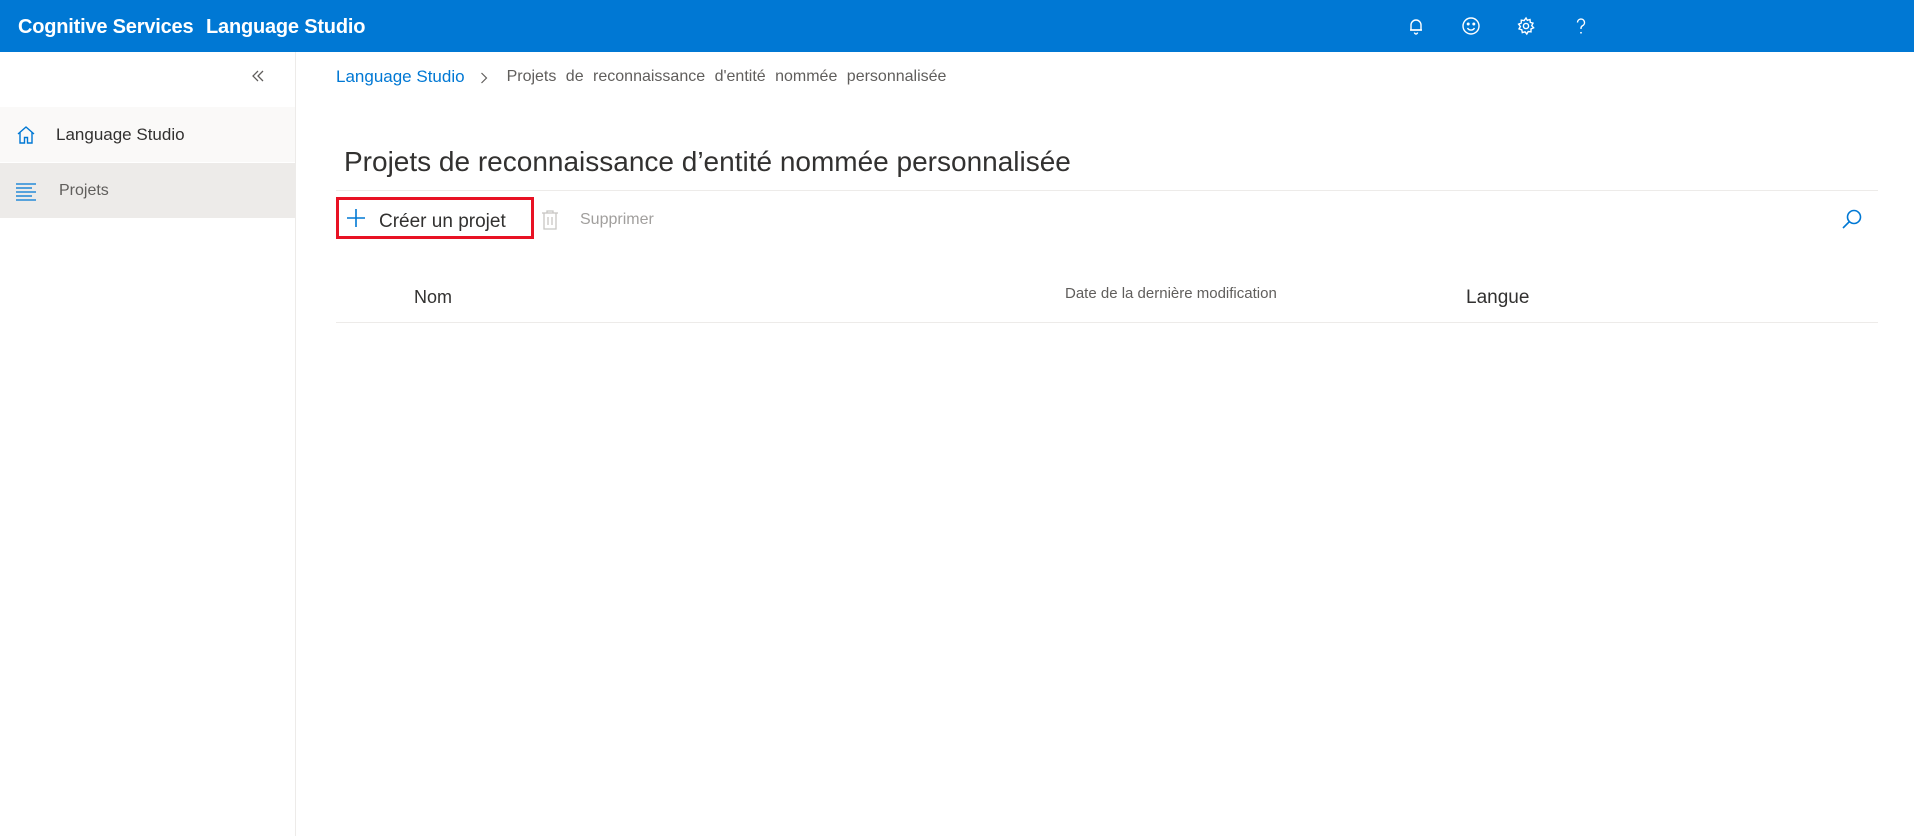  What do you see at coordinates (617, 219) in the screenshot?
I see `delete-label: Supprimer` at bounding box center [617, 219].